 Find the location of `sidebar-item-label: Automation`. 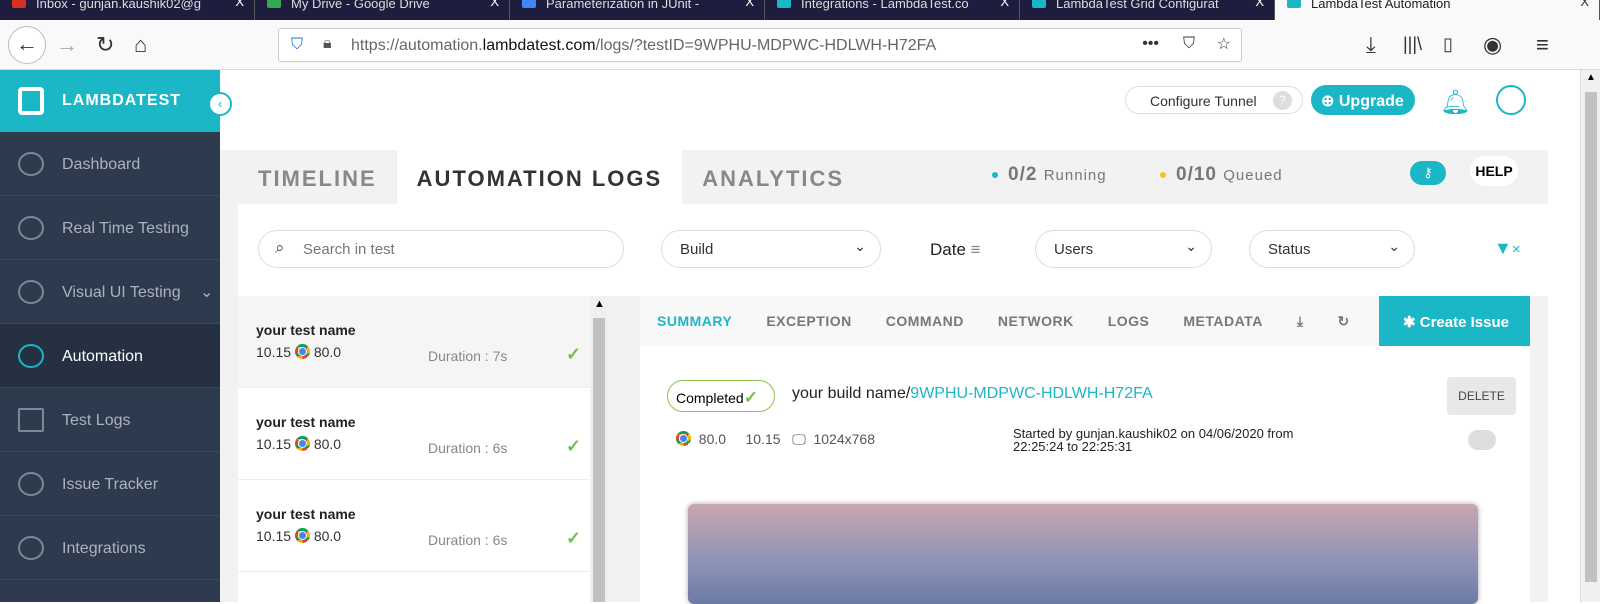

sidebar-item-label: Automation is located at coordinates (102, 356).